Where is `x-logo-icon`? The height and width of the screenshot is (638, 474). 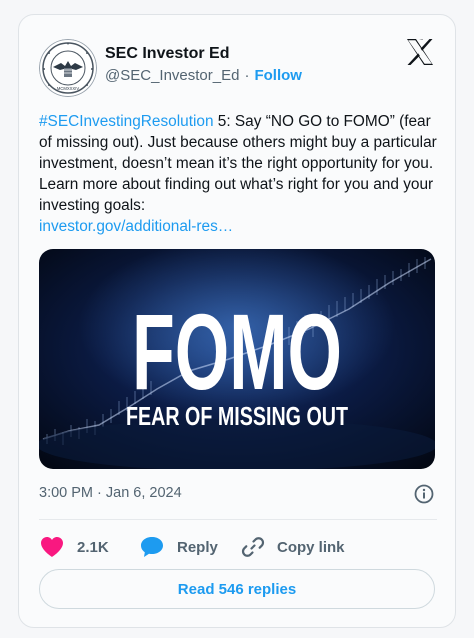
x-logo-icon is located at coordinates (420, 52).